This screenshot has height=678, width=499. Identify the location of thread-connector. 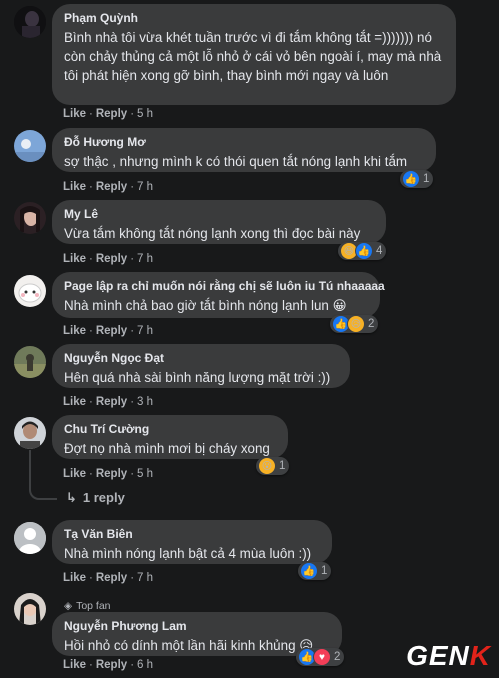
(43, 475).